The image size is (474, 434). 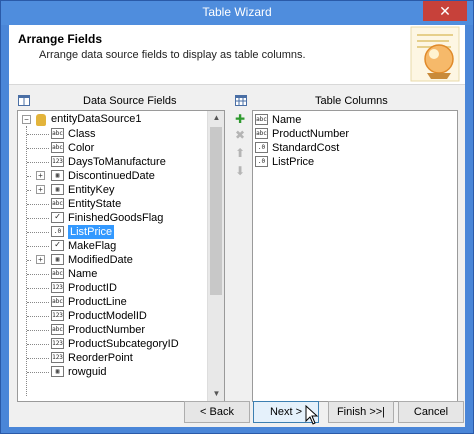 What do you see at coordinates (353, 120) in the screenshot?
I see `table-column-item: abc Name` at bounding box center [353, 120].